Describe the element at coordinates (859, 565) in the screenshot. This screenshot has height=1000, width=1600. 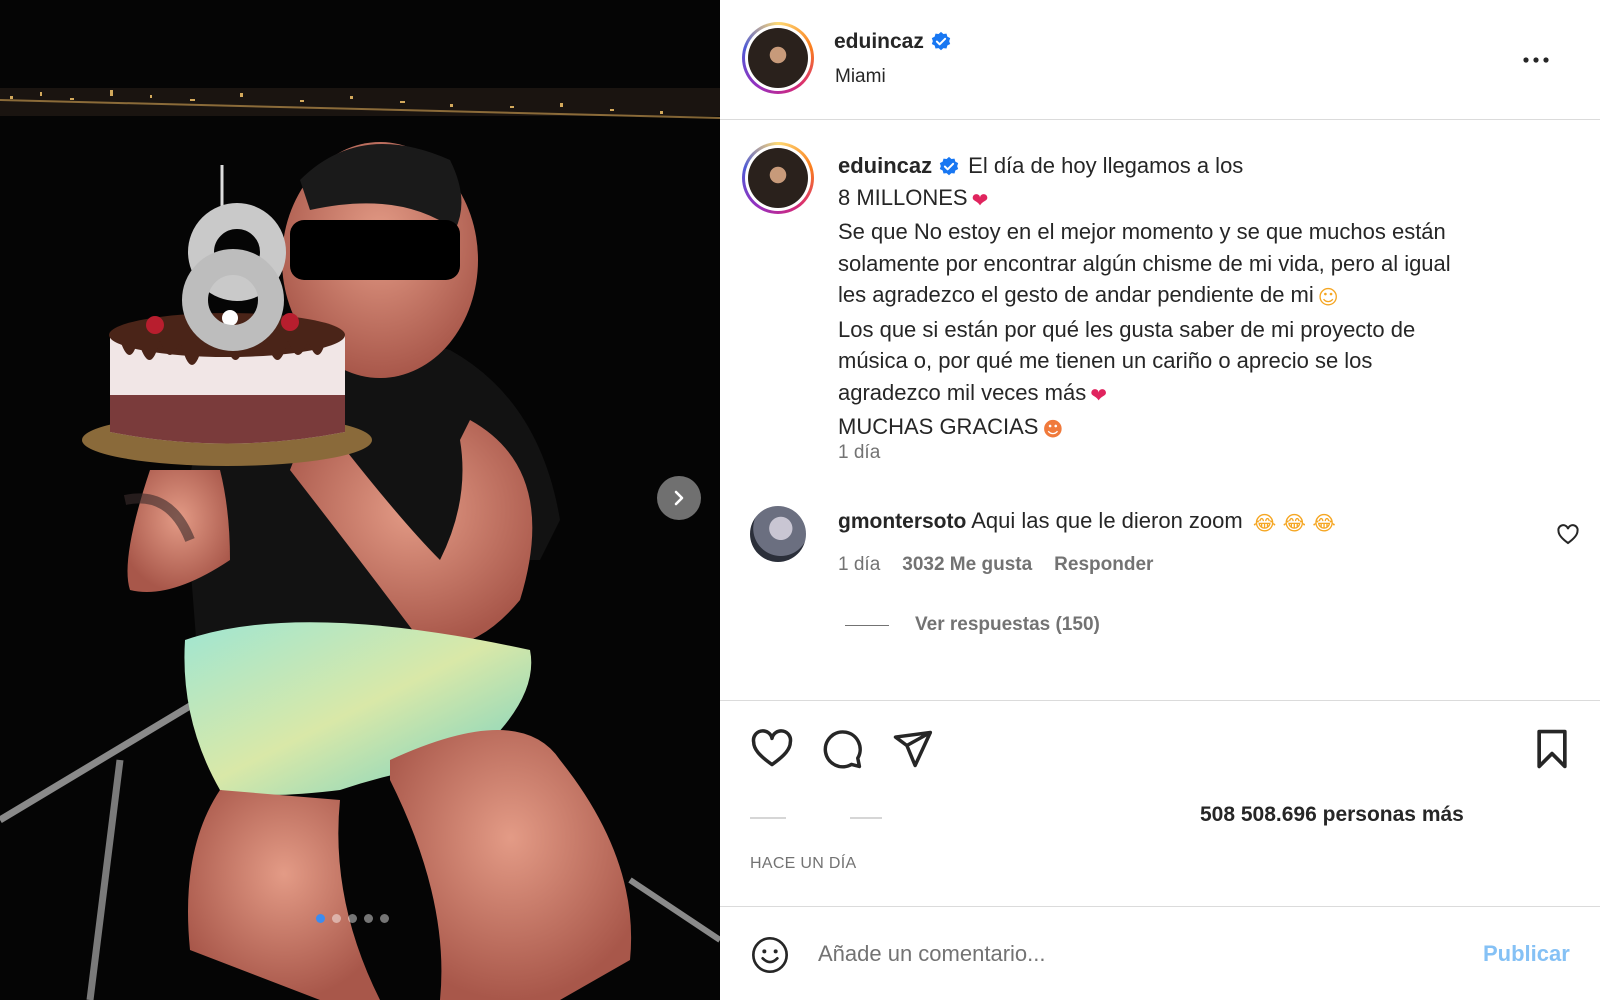
I see `comment-time: 1 día` at that location.